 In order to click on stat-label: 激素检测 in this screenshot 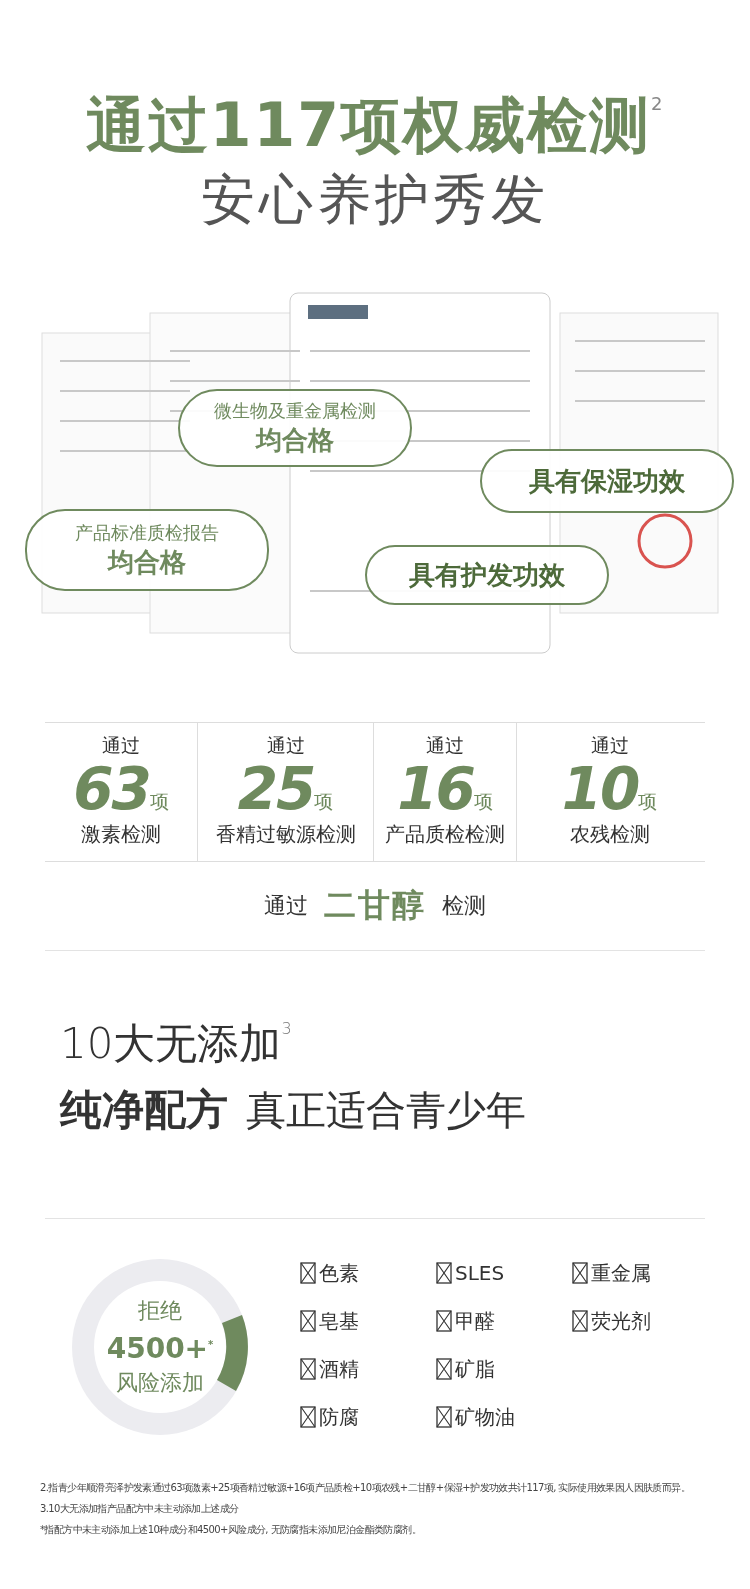, I will do `click(121, 834)`.